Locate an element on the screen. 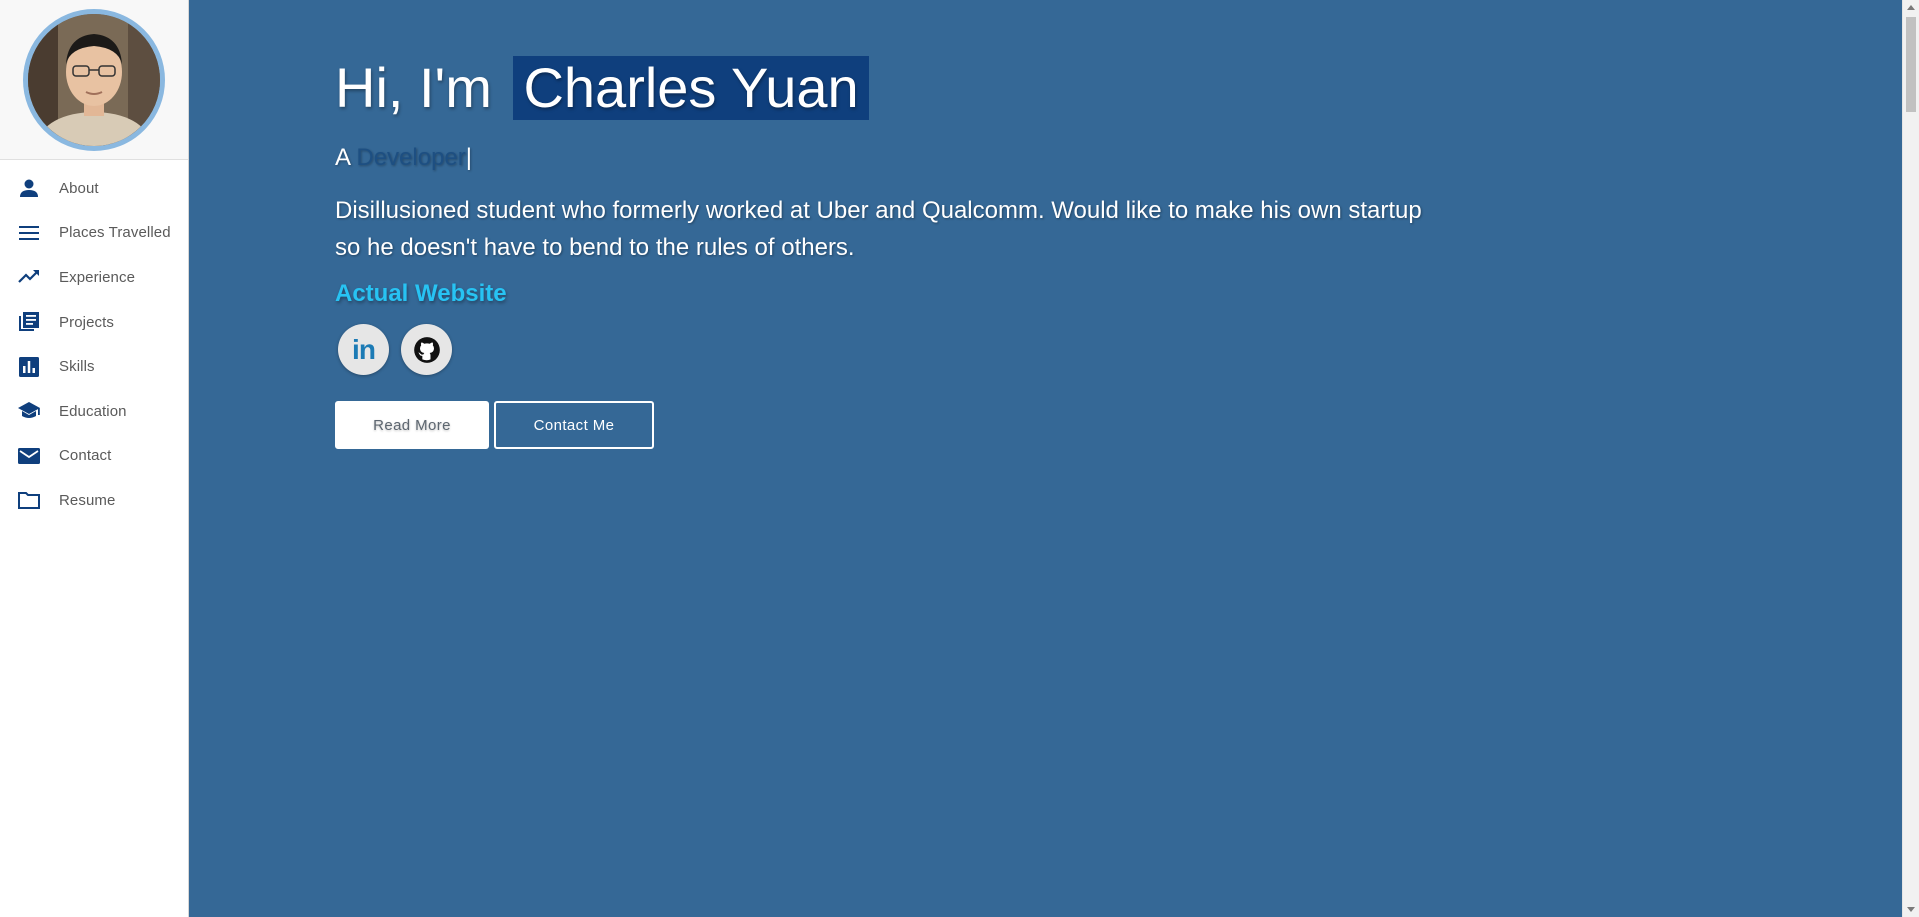 The width and height of the screenshot is (1919, 917). typed-prefix: A is located at coordinates (342, 157).